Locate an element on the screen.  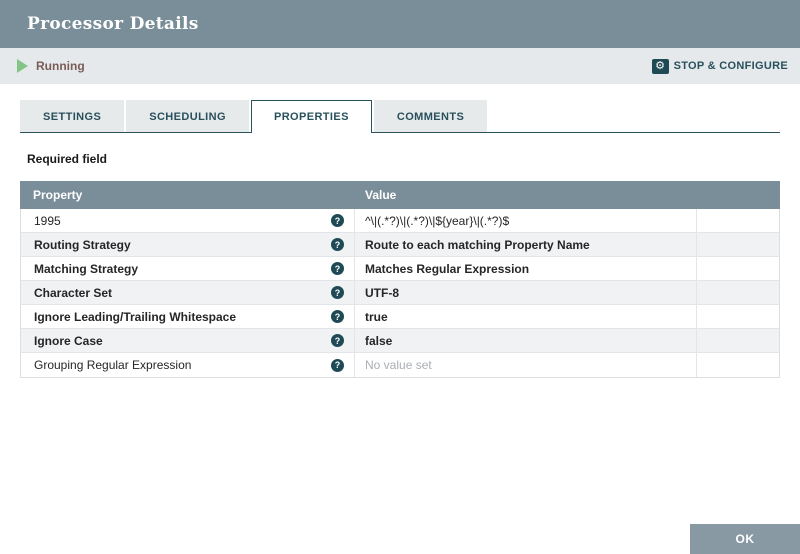
property-value: true is located at coordinates (526, 316).